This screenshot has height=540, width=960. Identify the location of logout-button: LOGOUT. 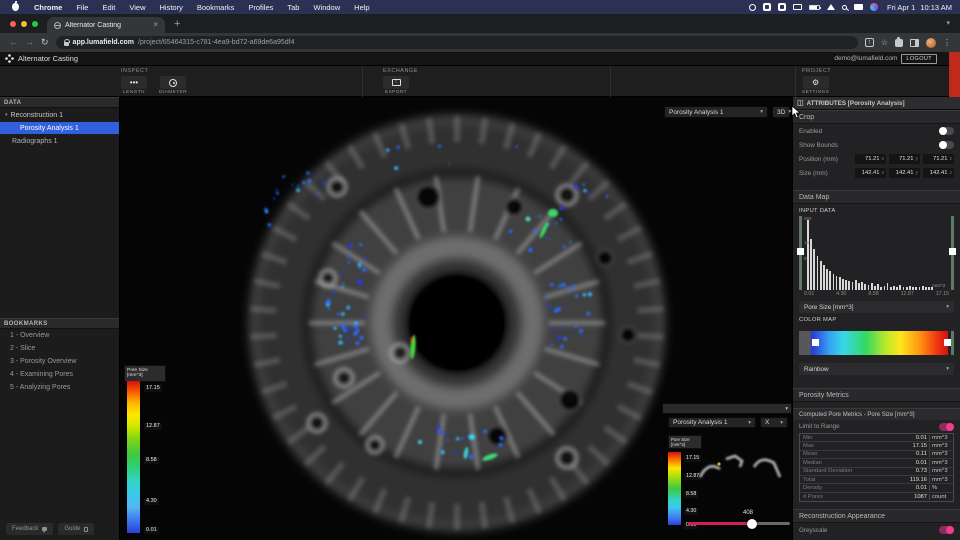
(919, 58).